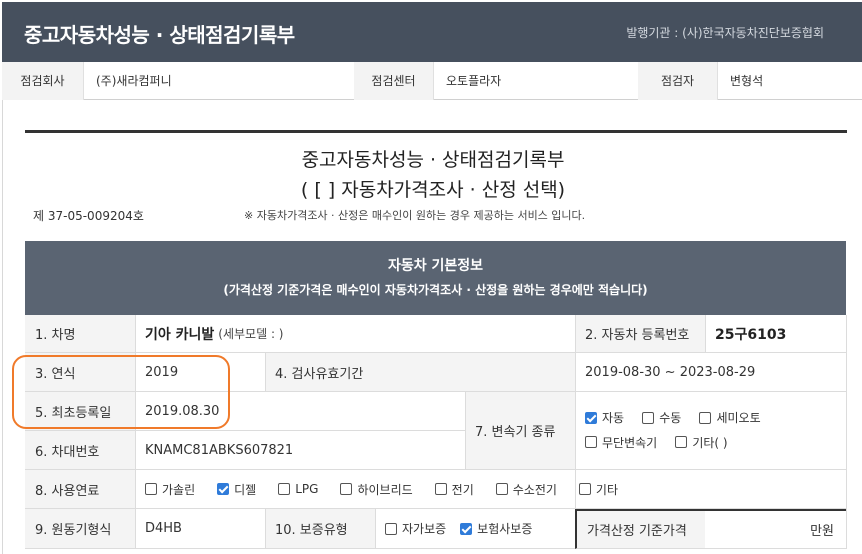  I want to click on page-header: 중고자동차성능 · 상태점검기록부 발행기관 : (사)한국자동차진단보증협회, so click(432, 32).